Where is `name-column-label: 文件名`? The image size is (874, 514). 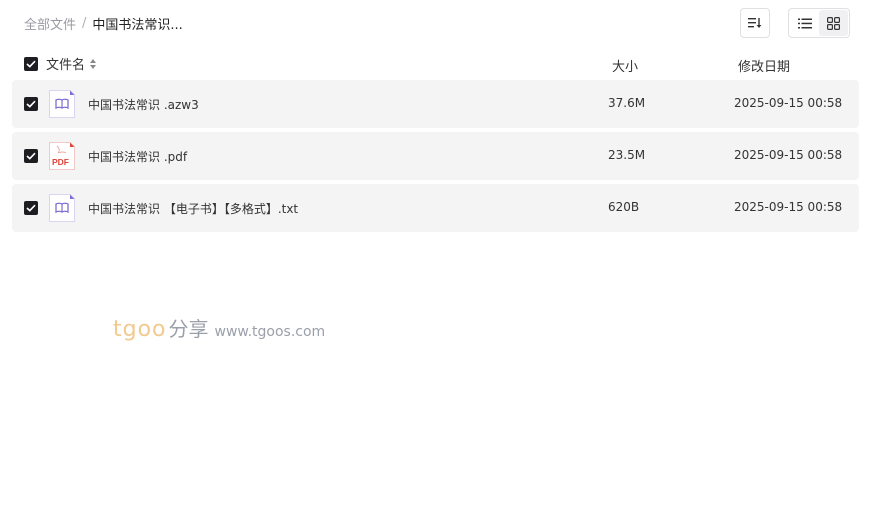 name-column-label: 文件名 is located at coordinates (65, 63).